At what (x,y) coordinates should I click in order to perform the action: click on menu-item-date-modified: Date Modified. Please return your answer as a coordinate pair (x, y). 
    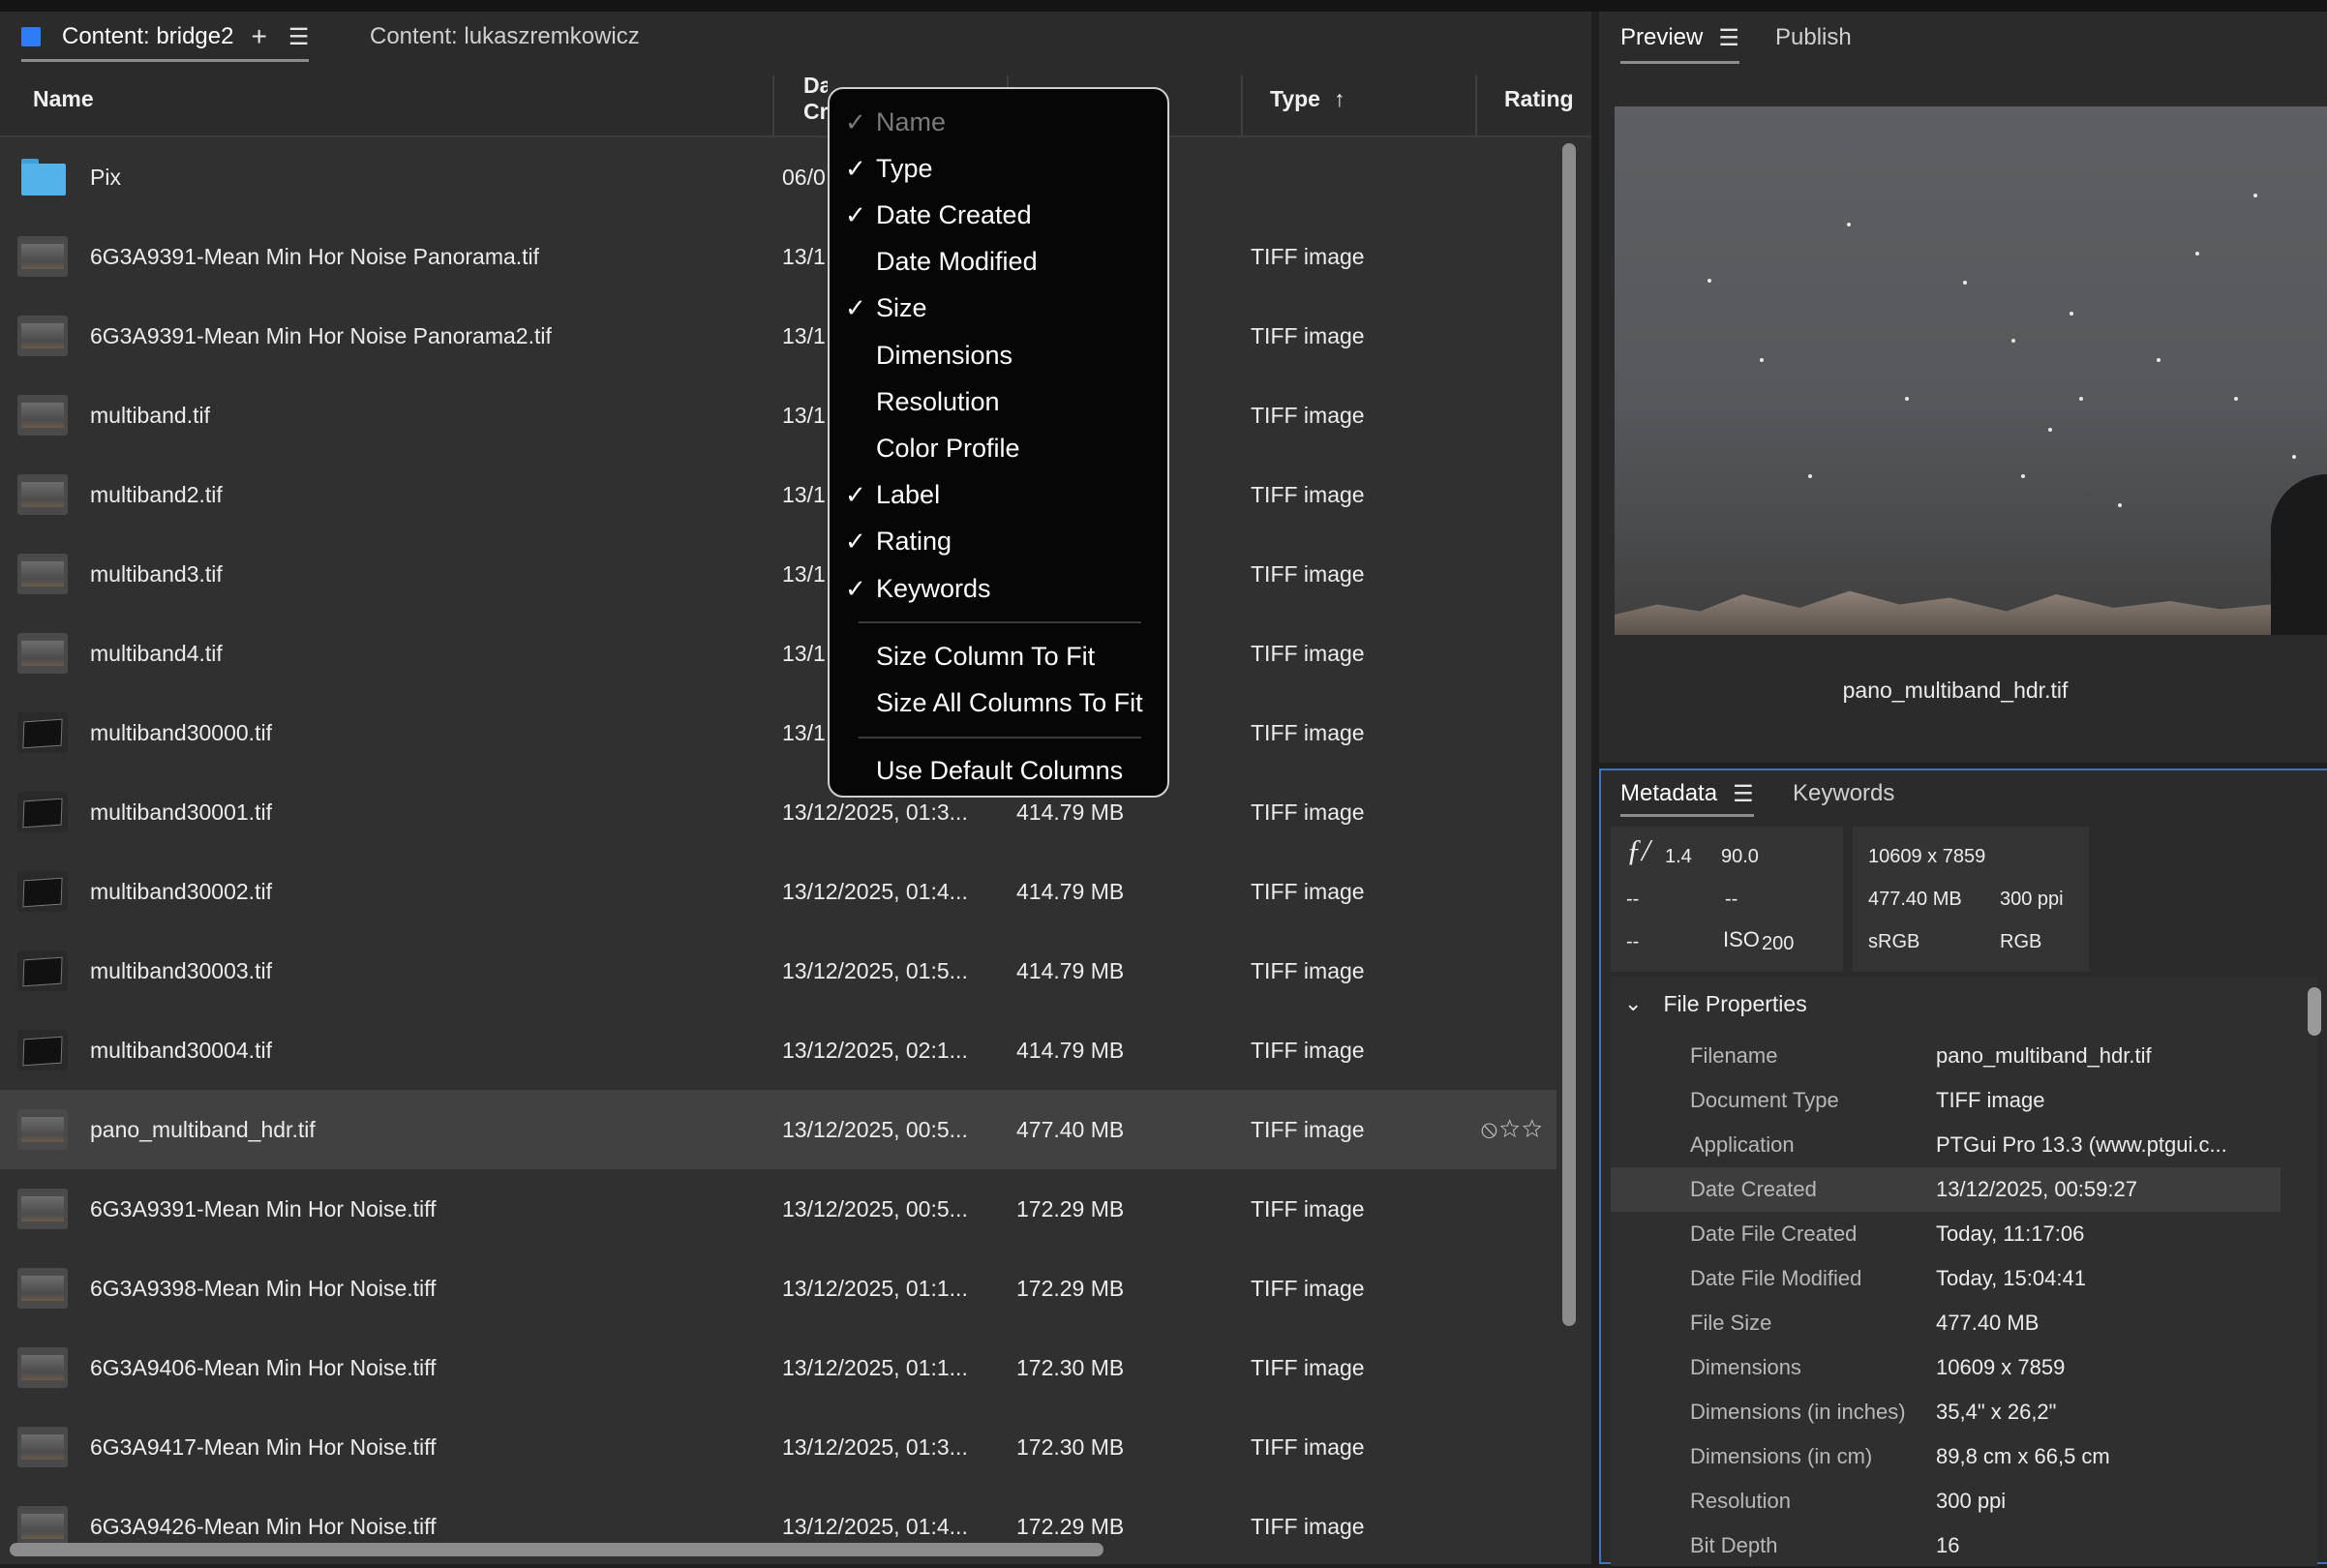
    Looking at the image, I should click on (998, 262).